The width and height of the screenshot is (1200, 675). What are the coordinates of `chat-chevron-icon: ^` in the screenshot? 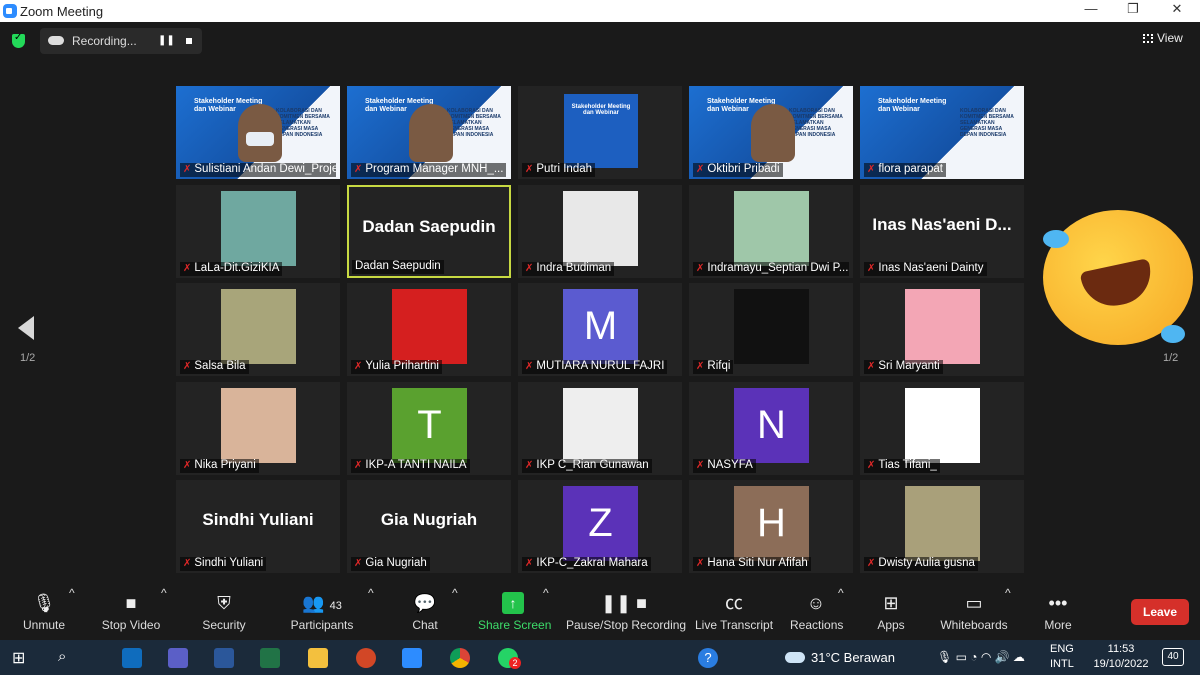 It's located at (455, 613).